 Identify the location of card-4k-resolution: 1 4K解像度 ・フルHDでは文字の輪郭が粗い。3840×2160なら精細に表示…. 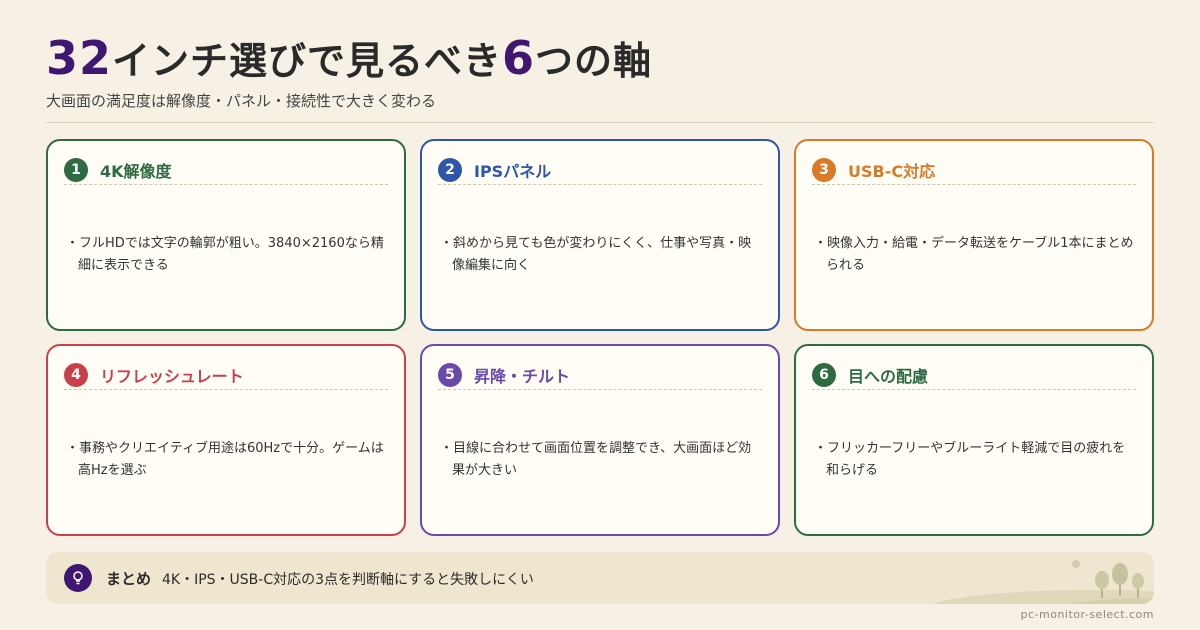
(226, 235).